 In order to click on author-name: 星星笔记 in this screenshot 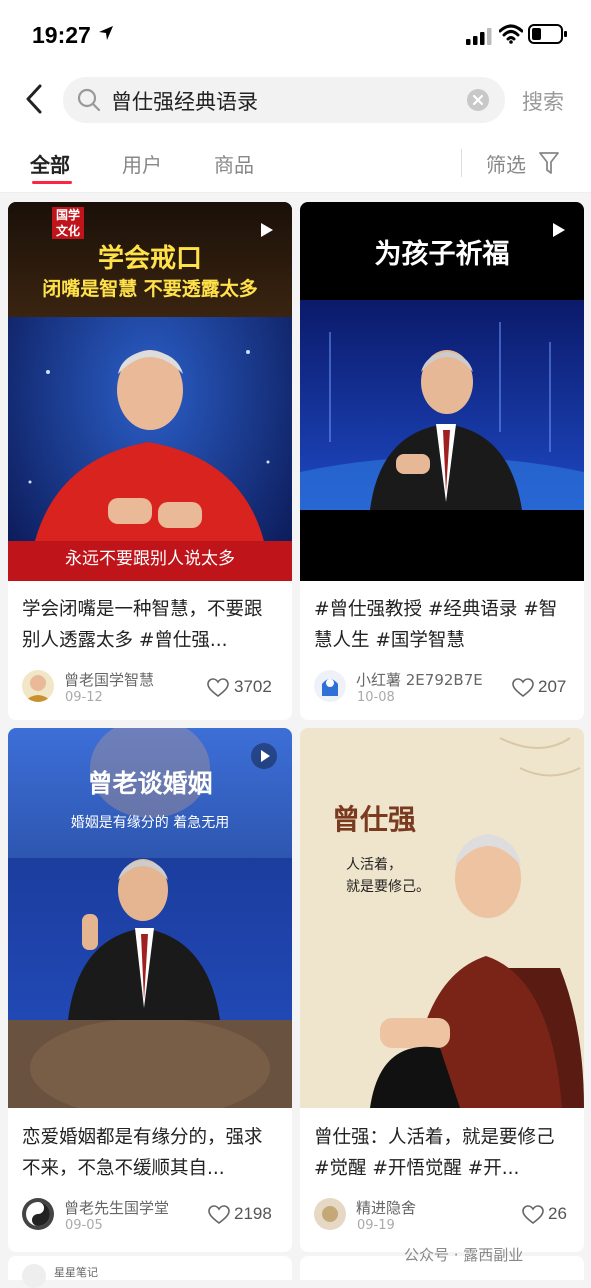, I will do `click(76, 1272)`.